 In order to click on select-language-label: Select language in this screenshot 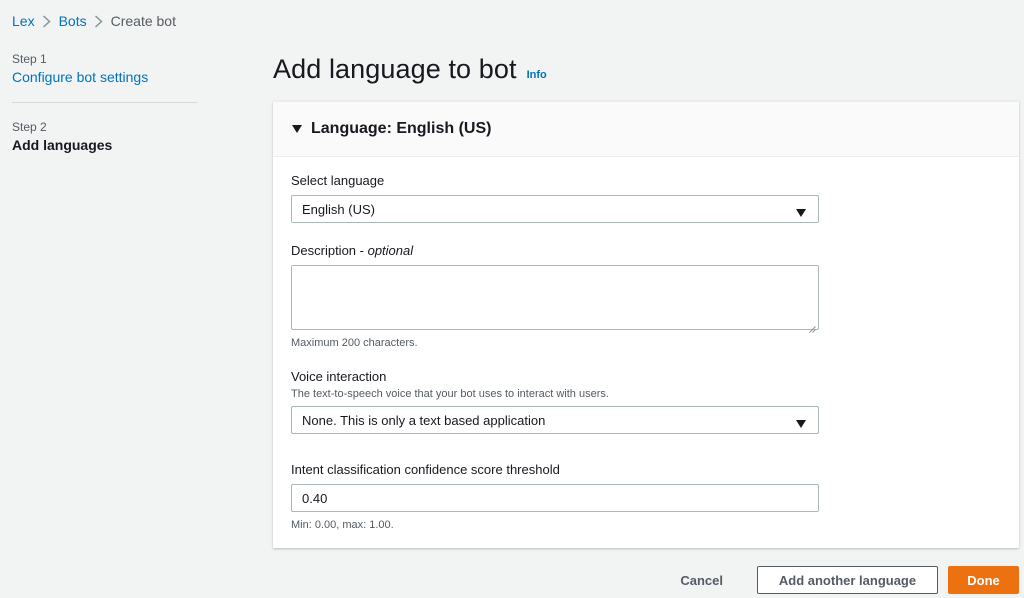, I will do `click(338, 180)`.